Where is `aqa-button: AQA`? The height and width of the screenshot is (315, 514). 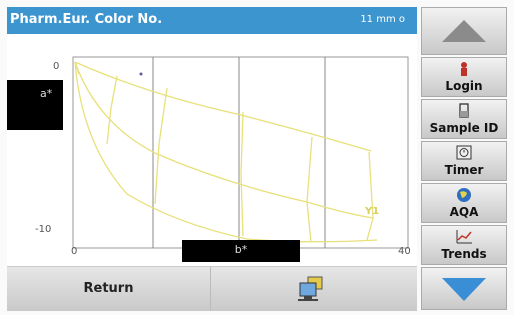
aqa-button: AQA is located at coordinates (464, 203).